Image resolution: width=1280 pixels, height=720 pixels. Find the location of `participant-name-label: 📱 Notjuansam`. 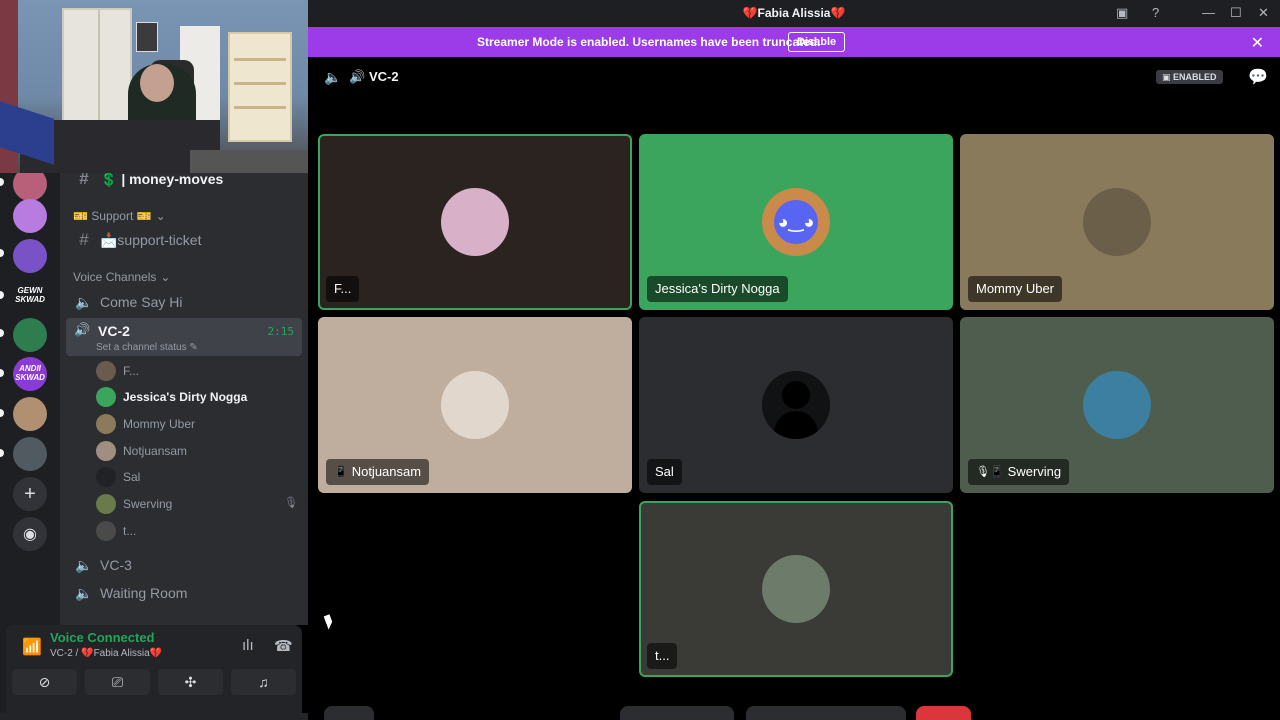

participant-name-label: 📱 Notjuansam is located at coordinates (378, 472).